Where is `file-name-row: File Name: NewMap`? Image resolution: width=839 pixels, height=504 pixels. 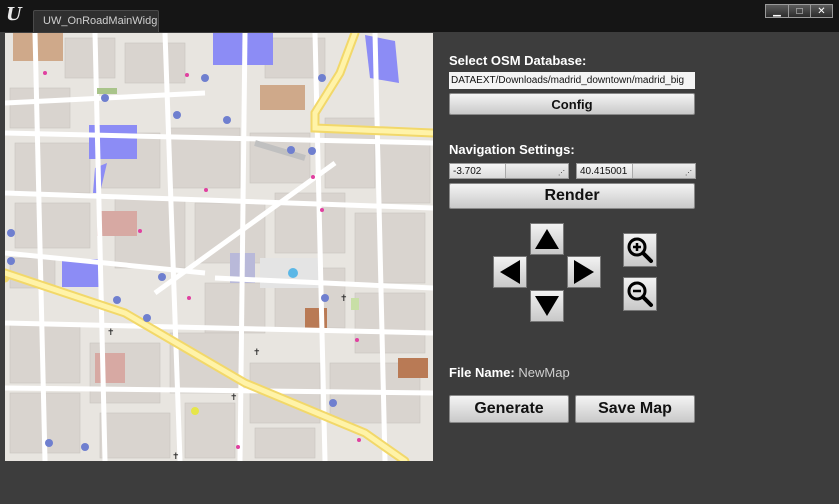
file-name-row: File Name: NewMap is located at coordinates (509, 372).